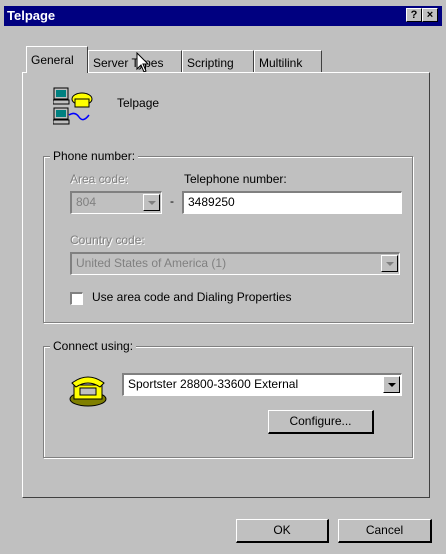  I want to click on country-dropdown-button, so click(389, 263).